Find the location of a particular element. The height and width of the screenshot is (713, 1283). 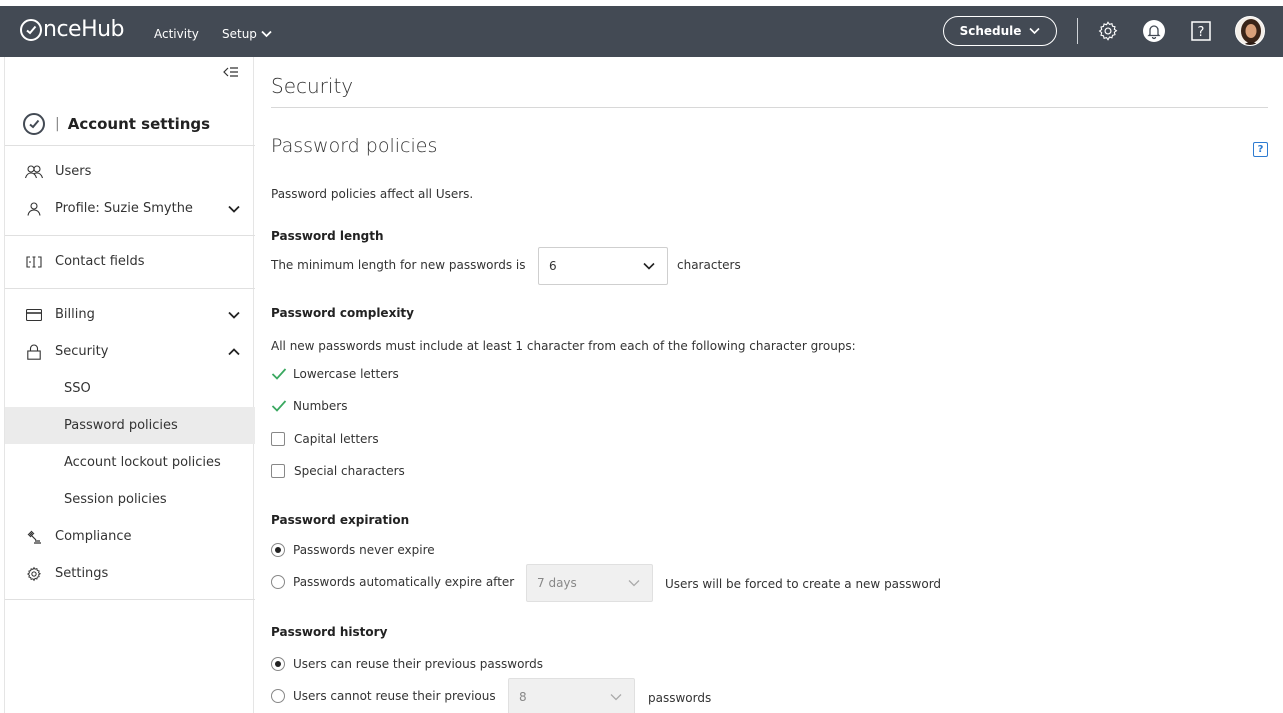

sidebar-item-contact-fields: Contact fields is located at coordinates (130, 261).